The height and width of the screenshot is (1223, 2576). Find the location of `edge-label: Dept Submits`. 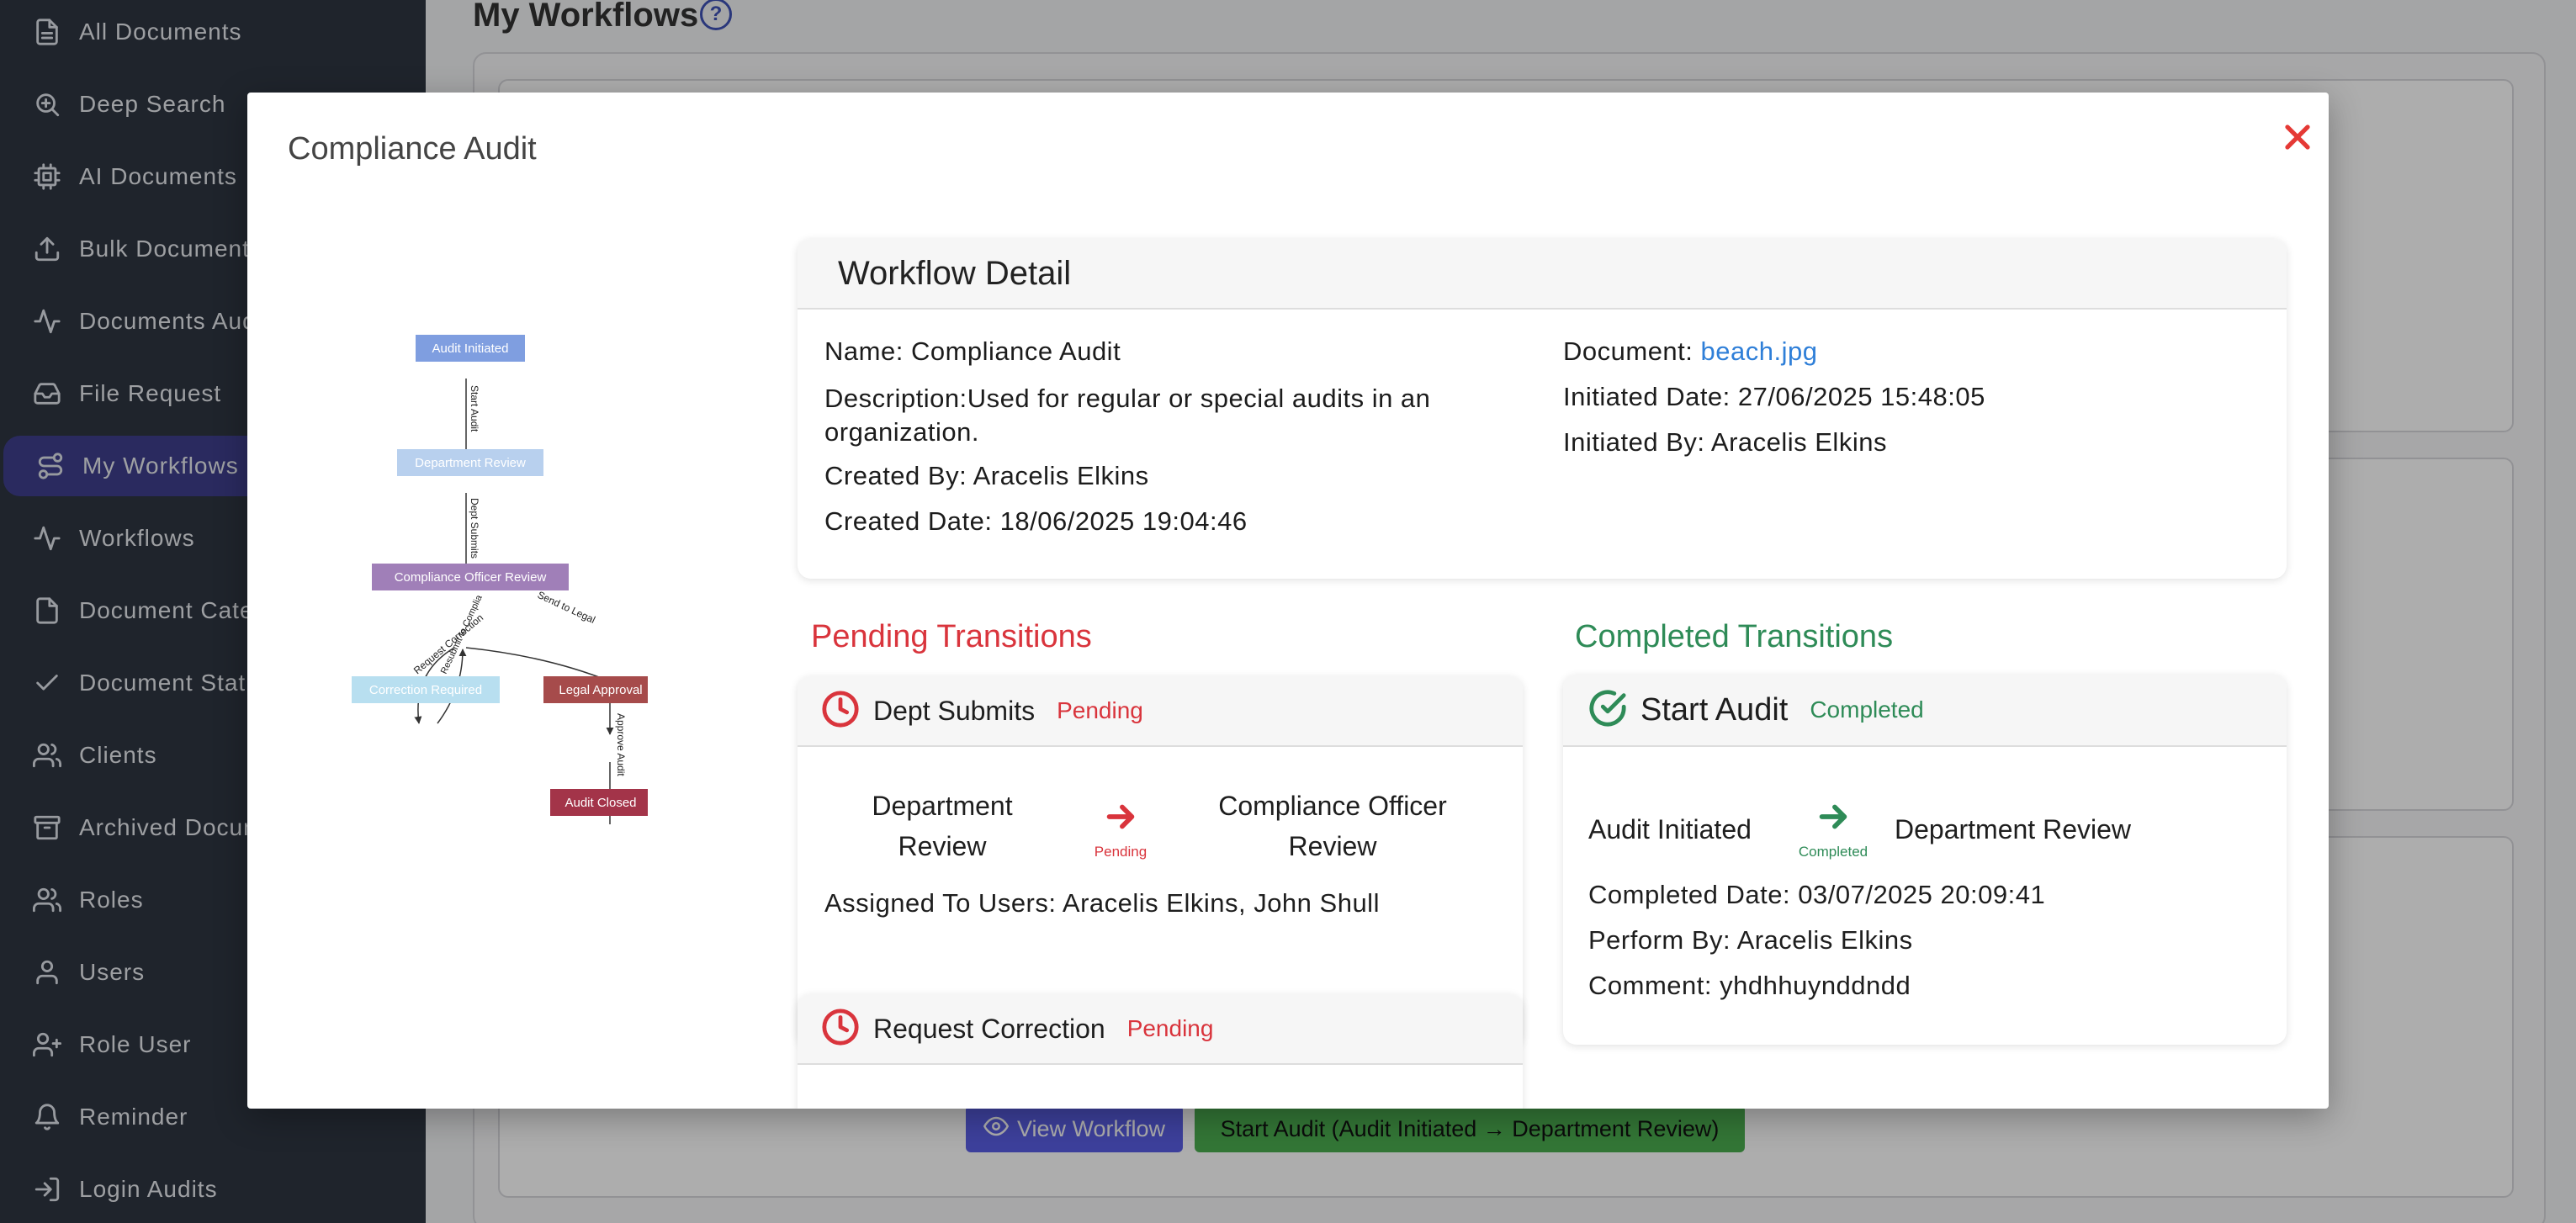

edge-label: Dept Submits is located at coordinates (474, 528).